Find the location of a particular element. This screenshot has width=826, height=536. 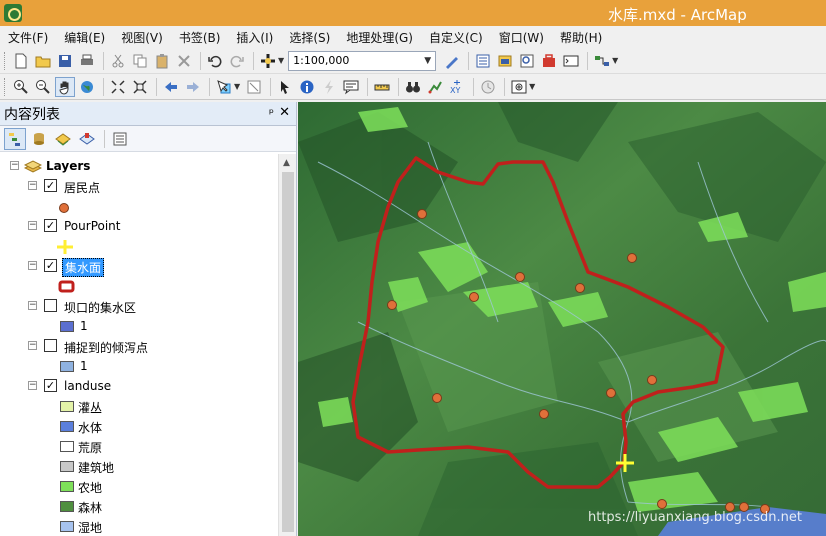

menu-edit: 编辑(E) is located at coordinates (84, 37).